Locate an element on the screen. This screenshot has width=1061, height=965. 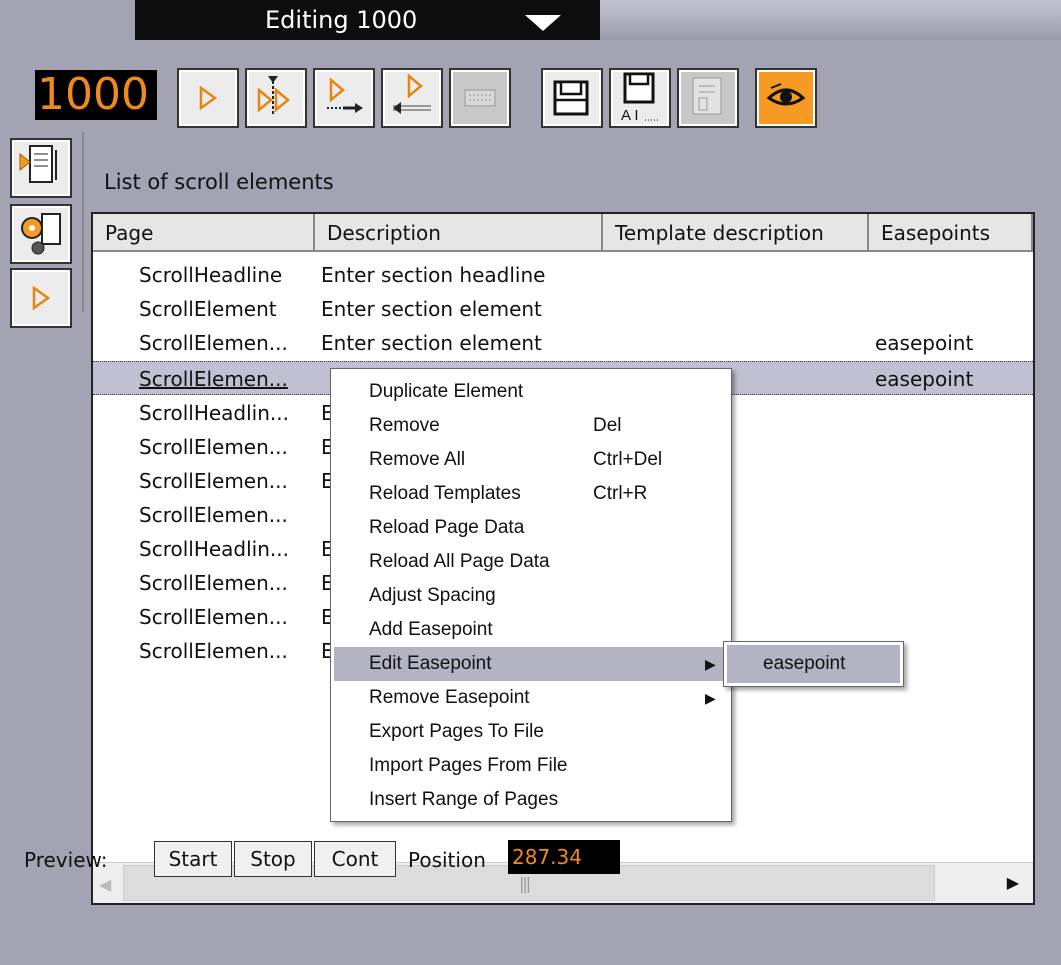
menu-item-label: Remove All is located at coordinates (417, 459).